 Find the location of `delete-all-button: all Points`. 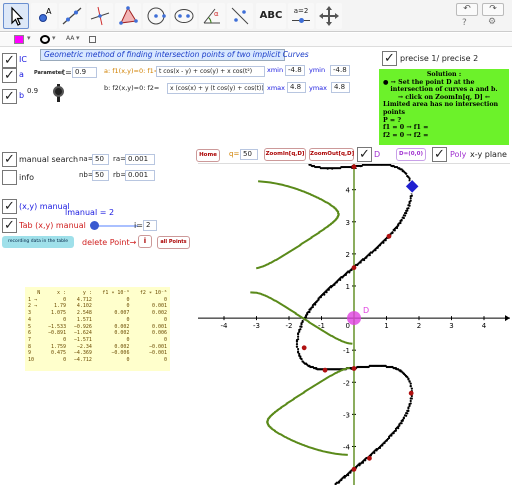

delete-all-button: all Points is located at coordinates (173, 242).